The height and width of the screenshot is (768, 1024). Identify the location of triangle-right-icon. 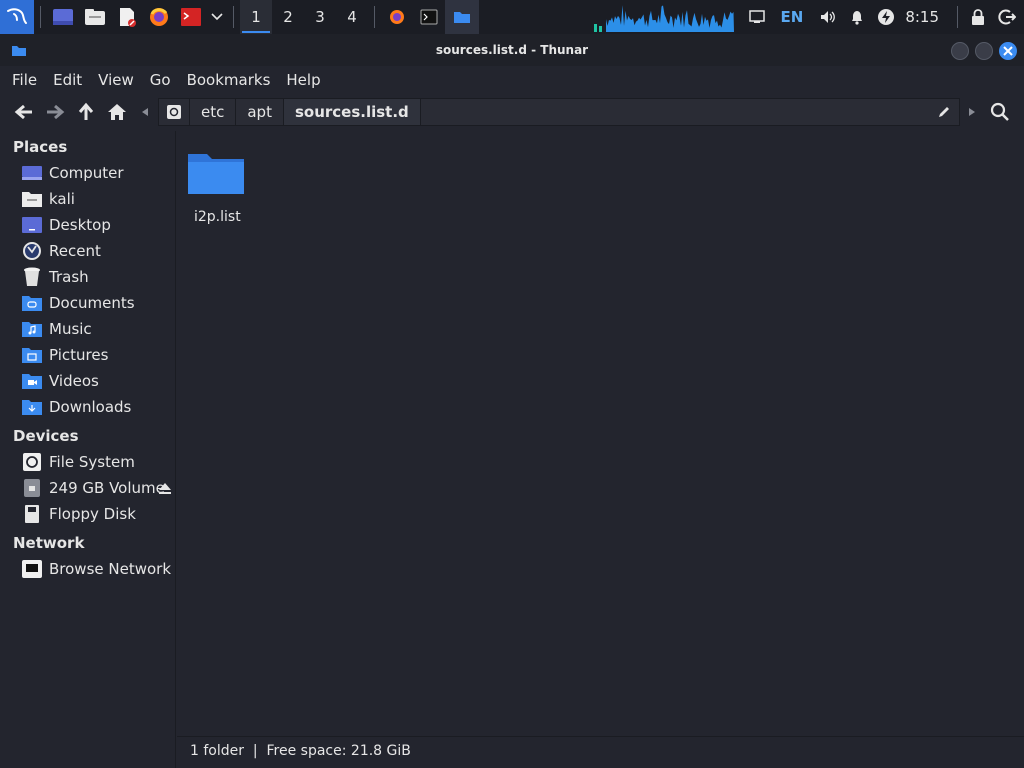
(972, 112).